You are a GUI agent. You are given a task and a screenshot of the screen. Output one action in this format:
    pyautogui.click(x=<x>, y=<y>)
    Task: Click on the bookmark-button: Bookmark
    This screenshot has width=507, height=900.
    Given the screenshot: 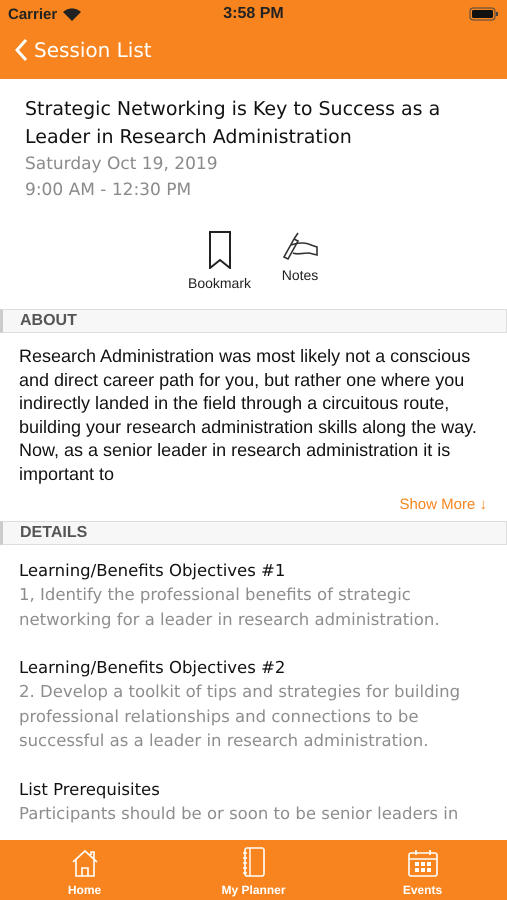 What is the action you would take?
    pyautogui.click(x=220, y=261)
    